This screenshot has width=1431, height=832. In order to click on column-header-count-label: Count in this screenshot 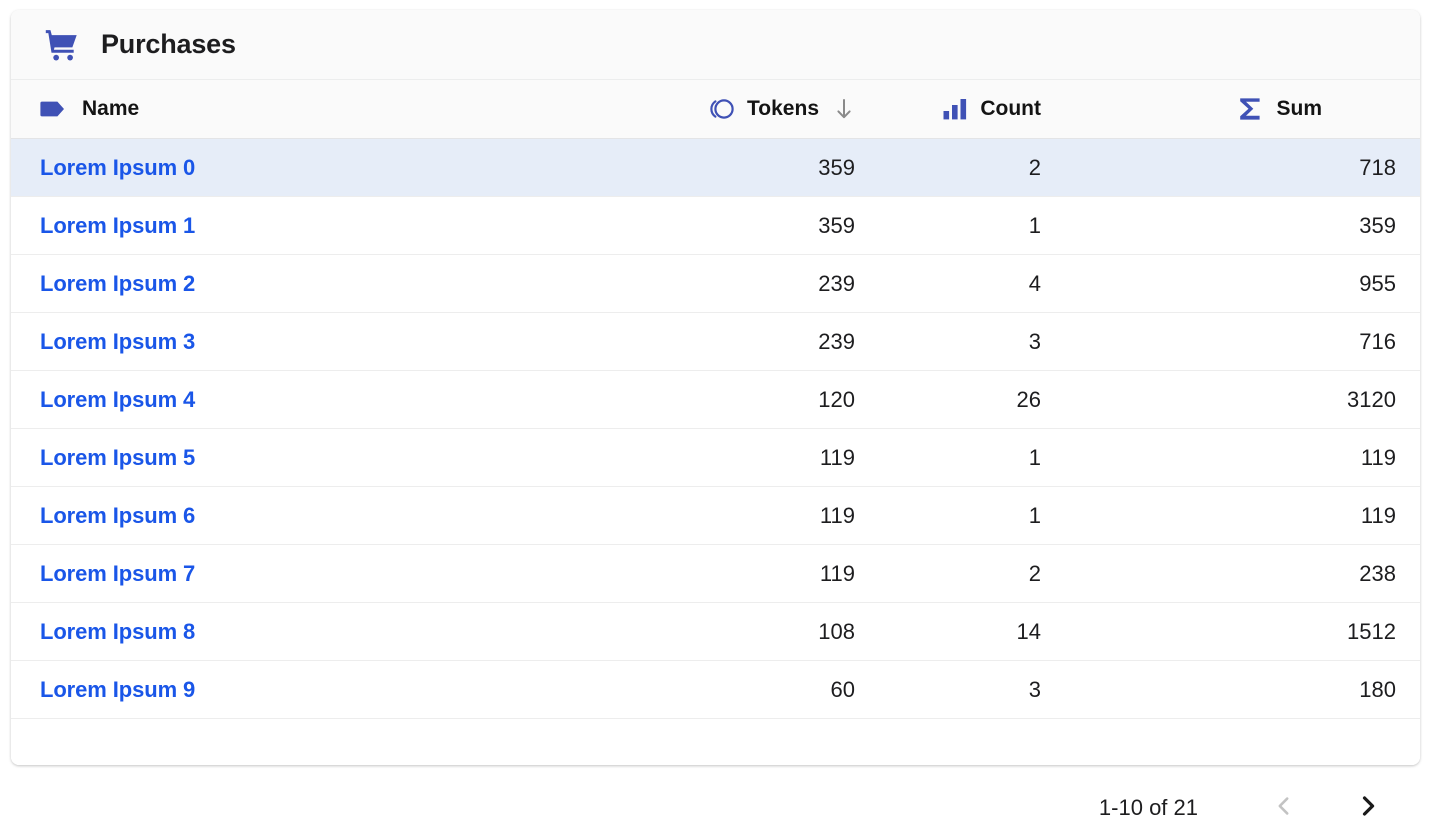, I will do `click(1010, 108)`.